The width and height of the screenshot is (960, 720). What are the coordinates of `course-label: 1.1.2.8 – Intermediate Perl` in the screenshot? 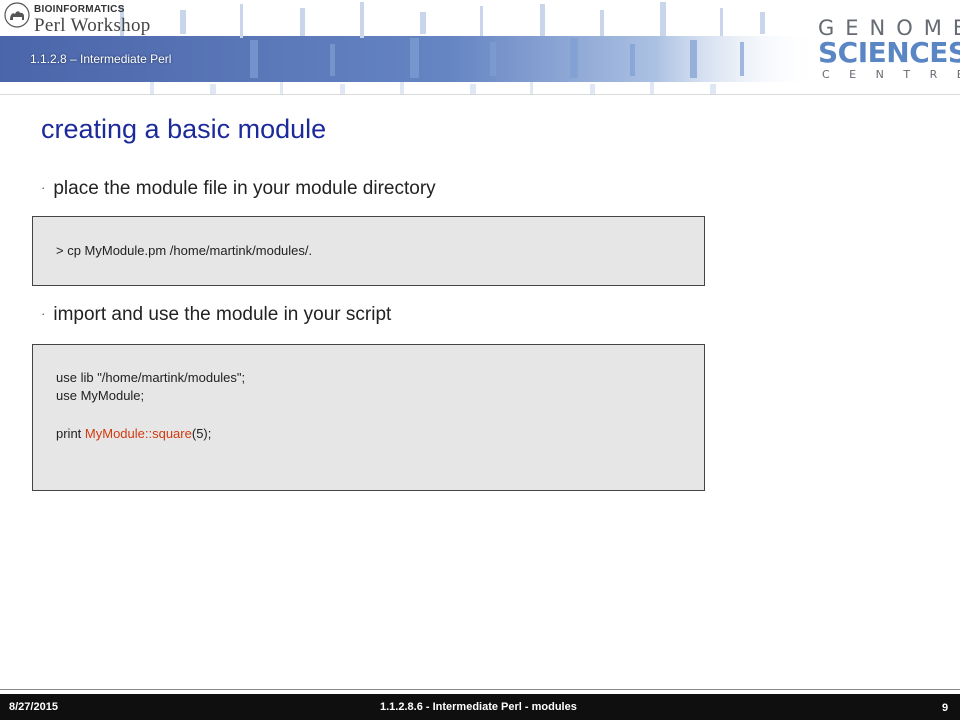 It's located at (101, 59).